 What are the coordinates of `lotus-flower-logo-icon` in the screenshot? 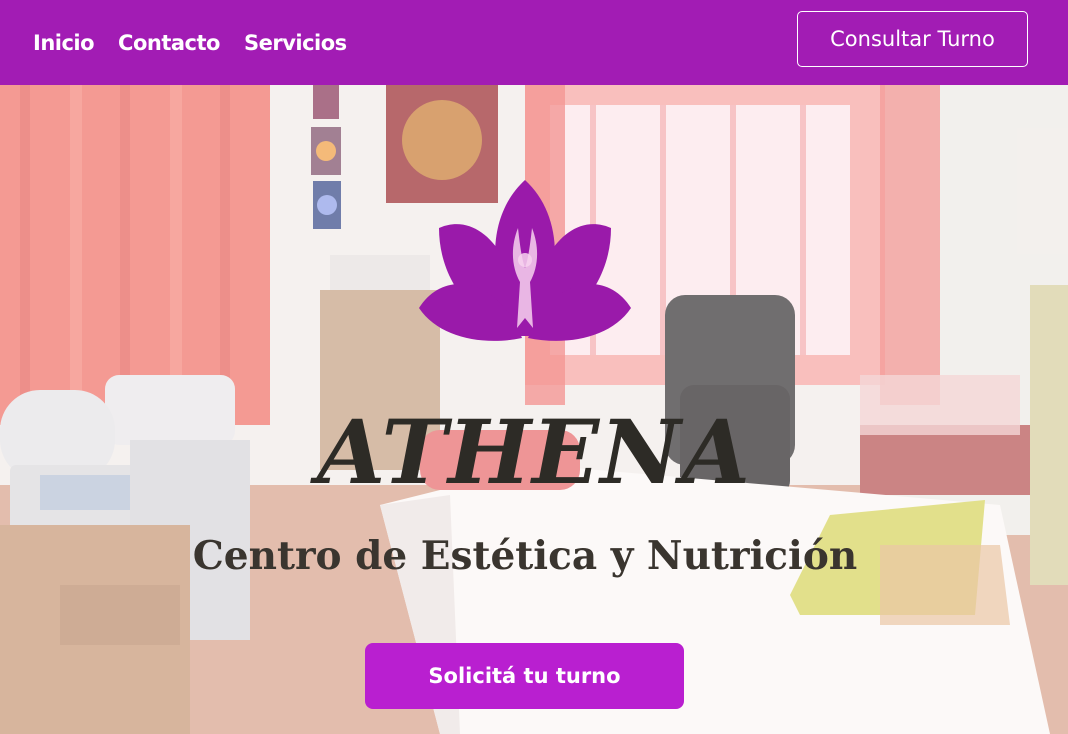 It's located at (525, 260).